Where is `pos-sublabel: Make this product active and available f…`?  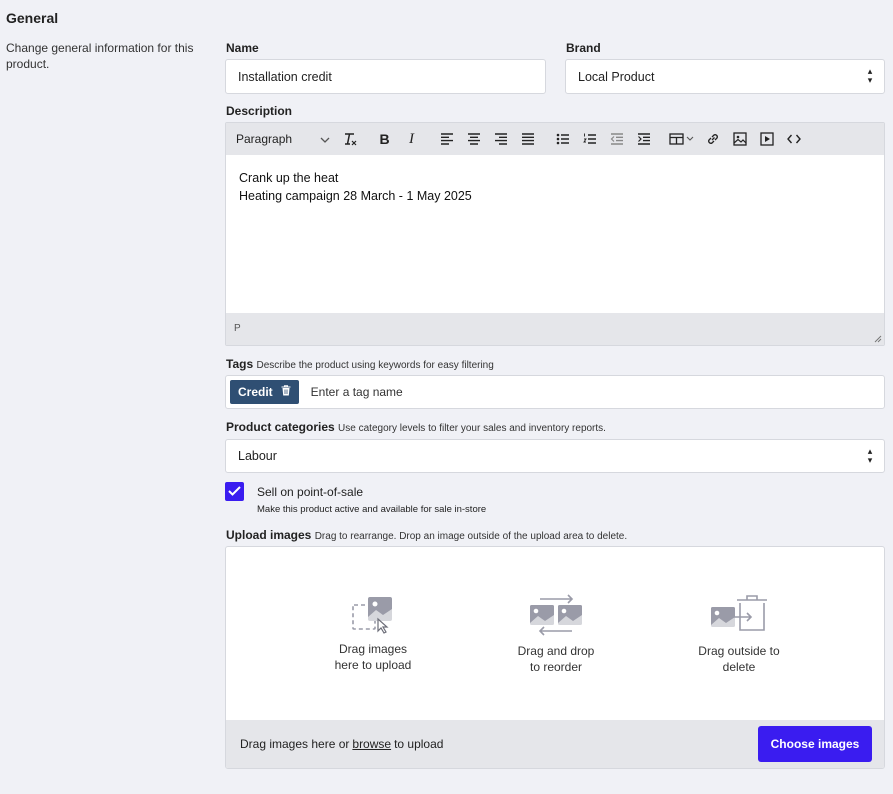 pos-sublabel: Make this product active and available f… is located at coordinates (372, 509).